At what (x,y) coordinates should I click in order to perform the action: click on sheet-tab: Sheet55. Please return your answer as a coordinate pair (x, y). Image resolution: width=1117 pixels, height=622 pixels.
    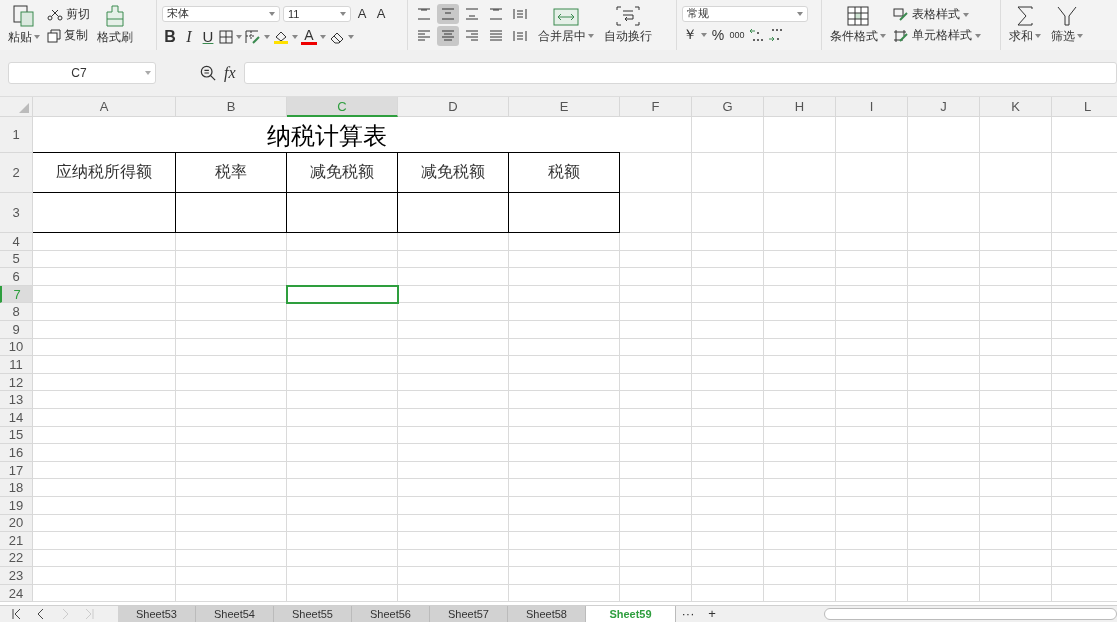
    Looking at the image, I should click on (313, 614).